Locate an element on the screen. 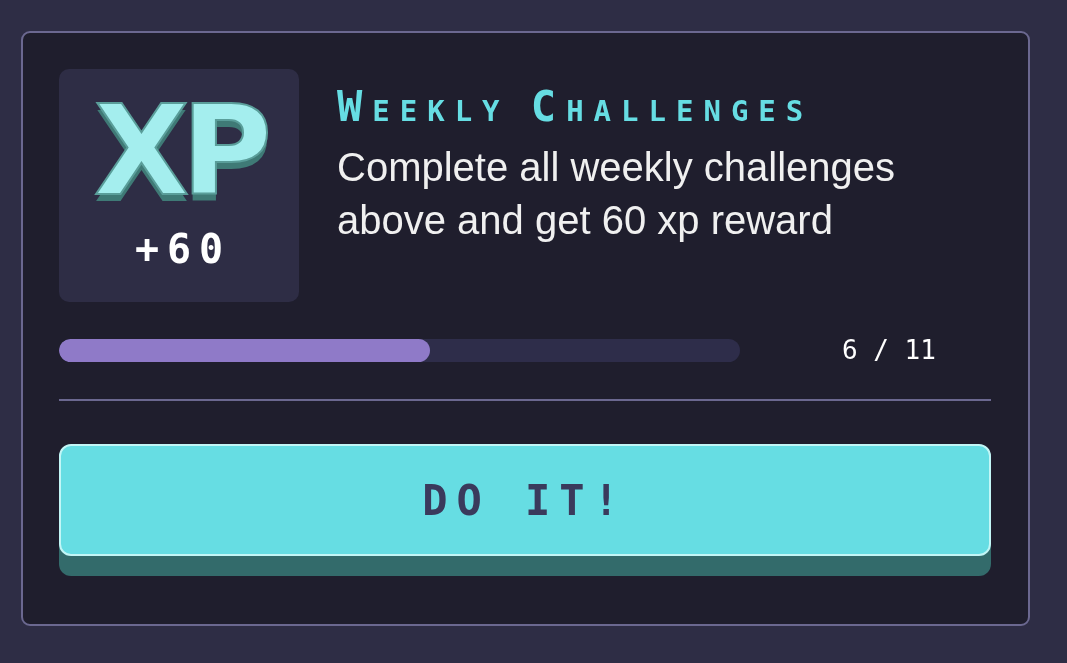  progress-count: 6 / 11 is located at coordinates (889, 350).